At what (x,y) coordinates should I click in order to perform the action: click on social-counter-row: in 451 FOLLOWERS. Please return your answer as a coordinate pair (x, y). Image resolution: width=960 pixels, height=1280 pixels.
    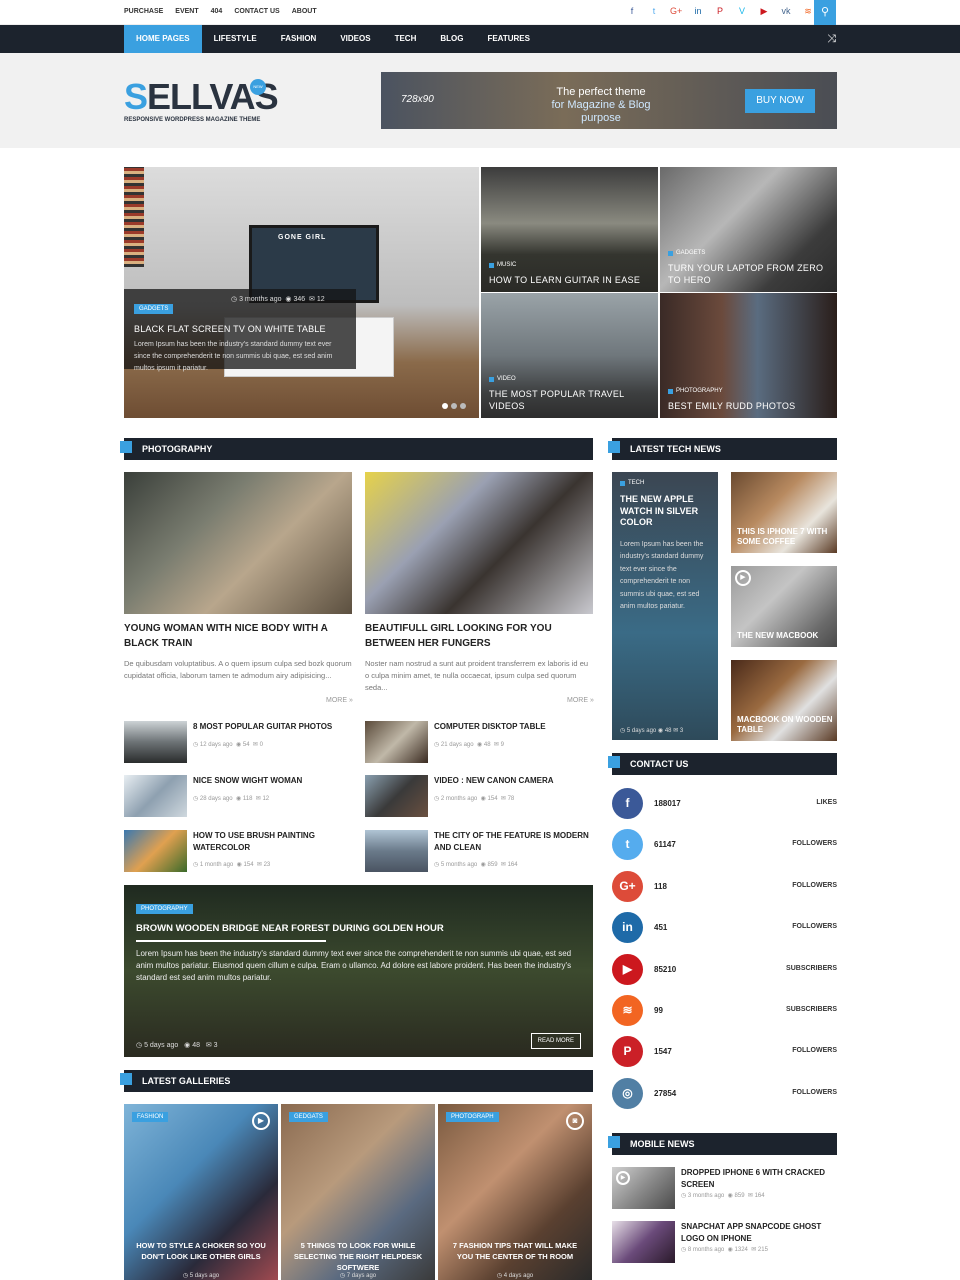
    Looking at the image, I should click on (724, 929).